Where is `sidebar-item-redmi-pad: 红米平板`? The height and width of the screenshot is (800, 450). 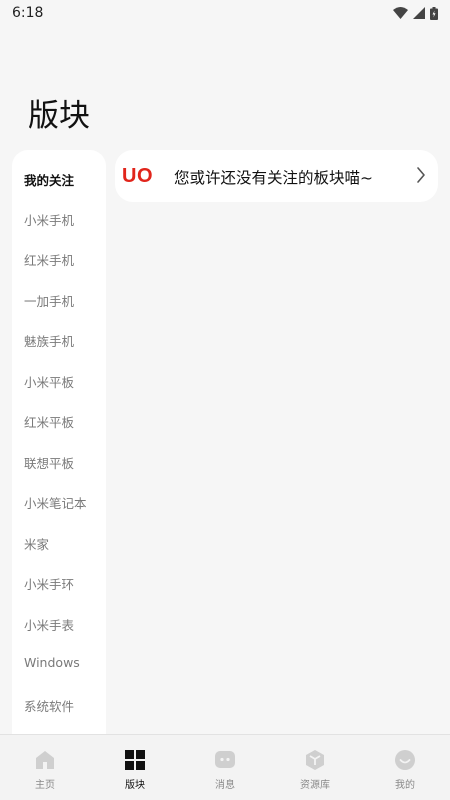
sidebar-item-redmi-pad: 红米平板 is located at coordinates (49, 421).